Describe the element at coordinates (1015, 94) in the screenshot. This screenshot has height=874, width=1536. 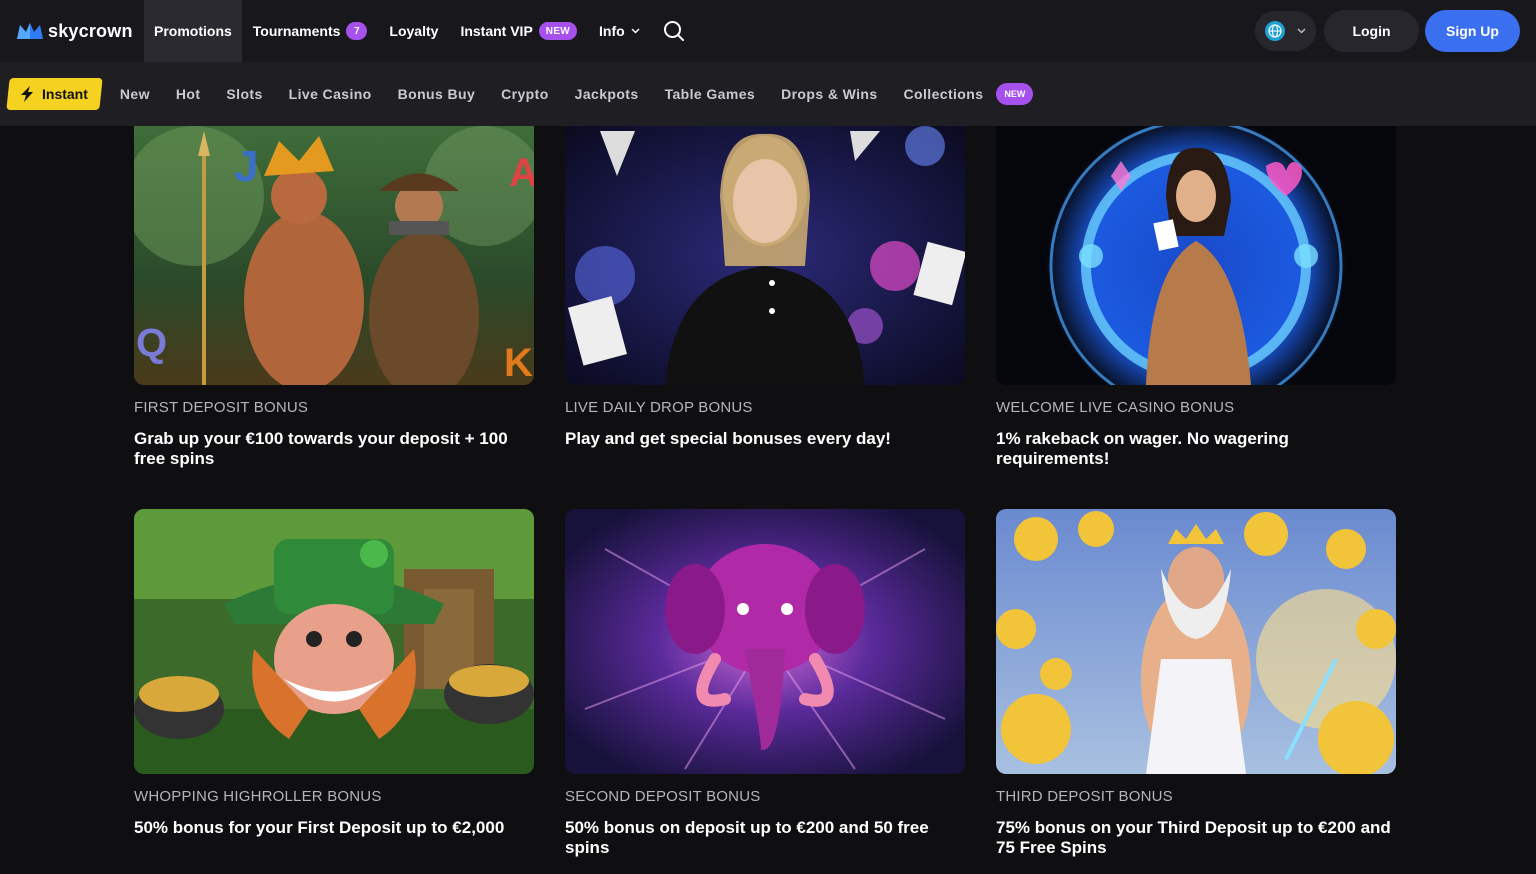
I see `collections-new-badge: NEW` at that location.